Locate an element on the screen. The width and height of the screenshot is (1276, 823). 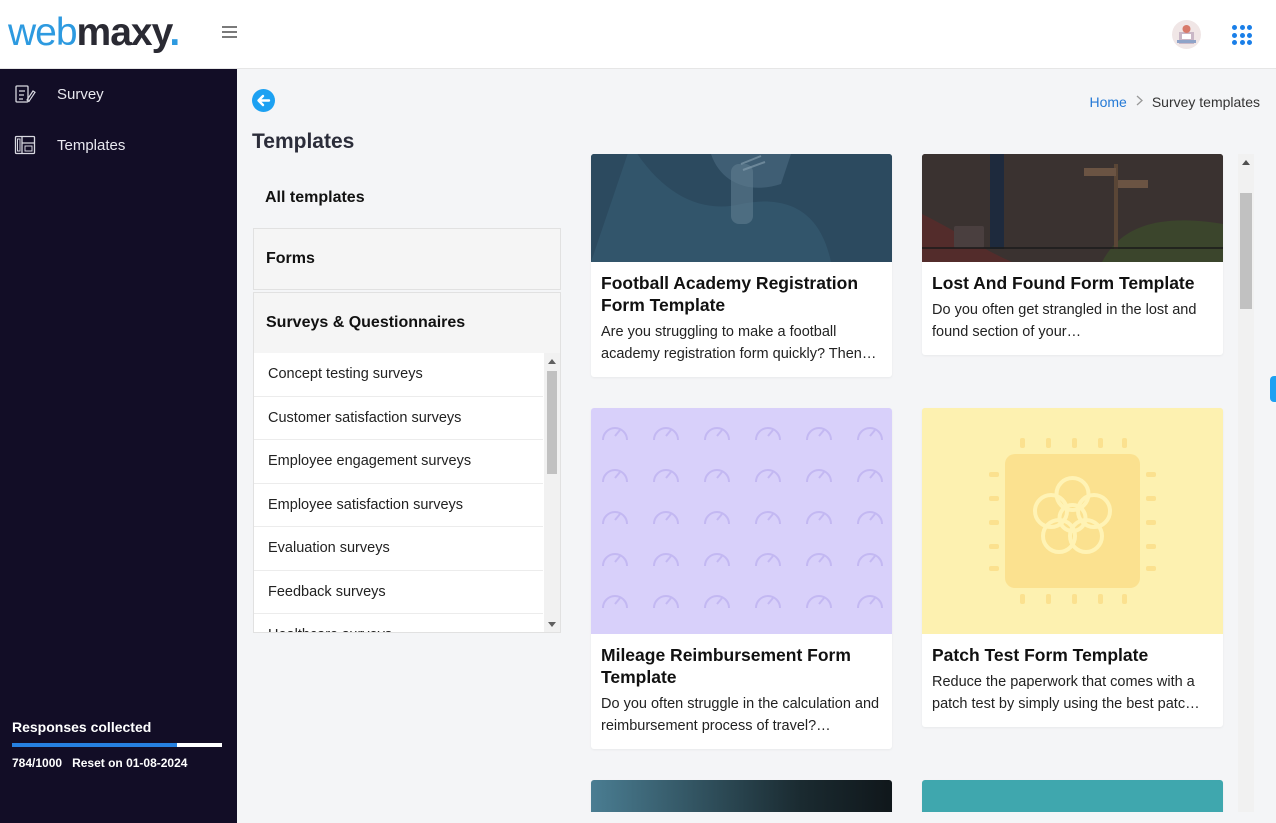
category-surveys-questionnaires: Surveys & Questionnaires is located at coordinates (407, 323).